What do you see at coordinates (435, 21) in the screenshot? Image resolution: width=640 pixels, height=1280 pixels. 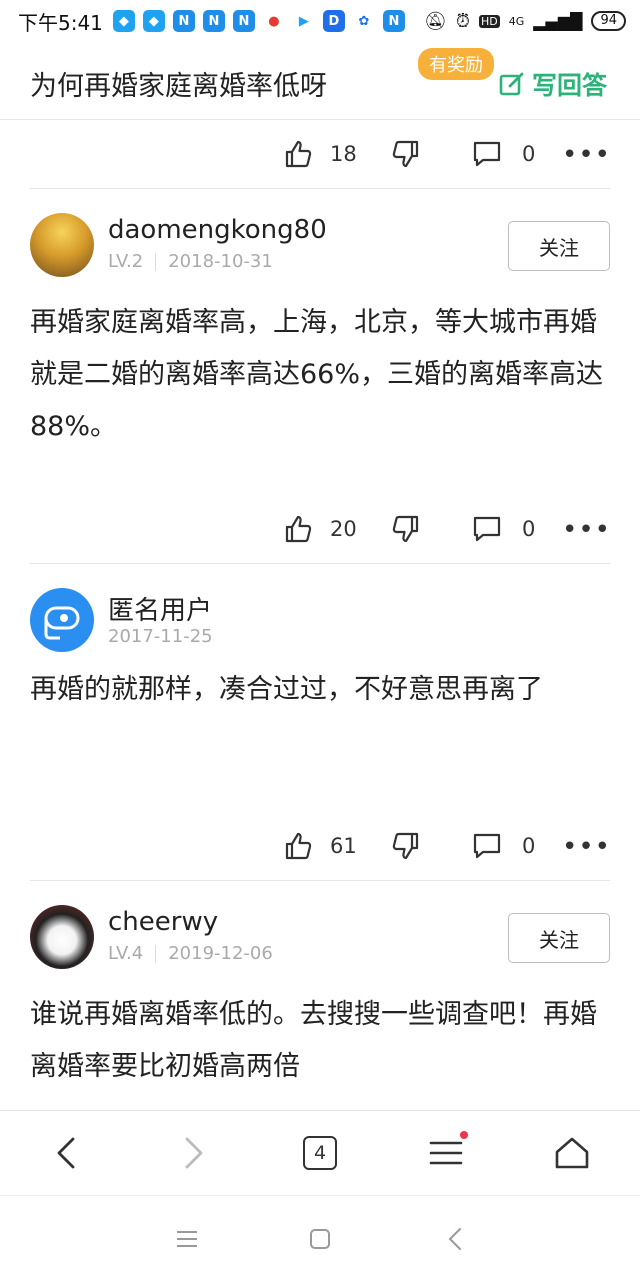 I see `mute-icon: 🔕︎` at bounding box center [435, 21].